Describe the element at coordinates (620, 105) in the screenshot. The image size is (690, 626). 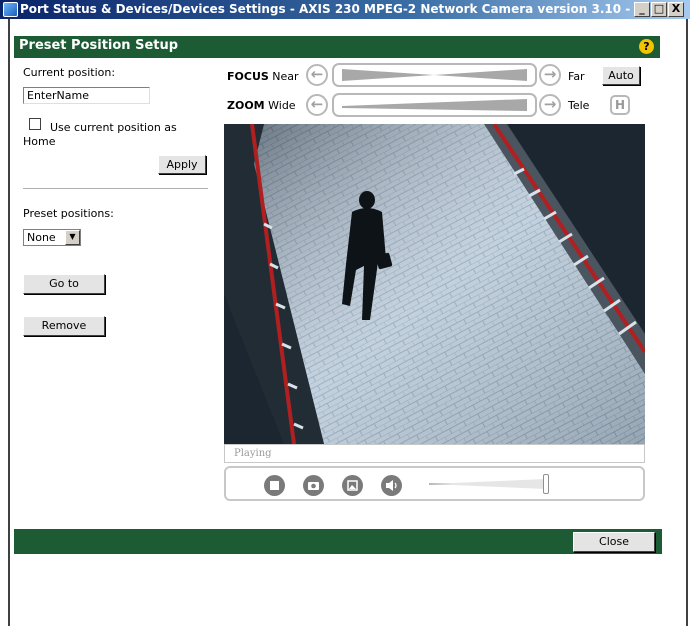
I see `home-position-button: H` at that location.